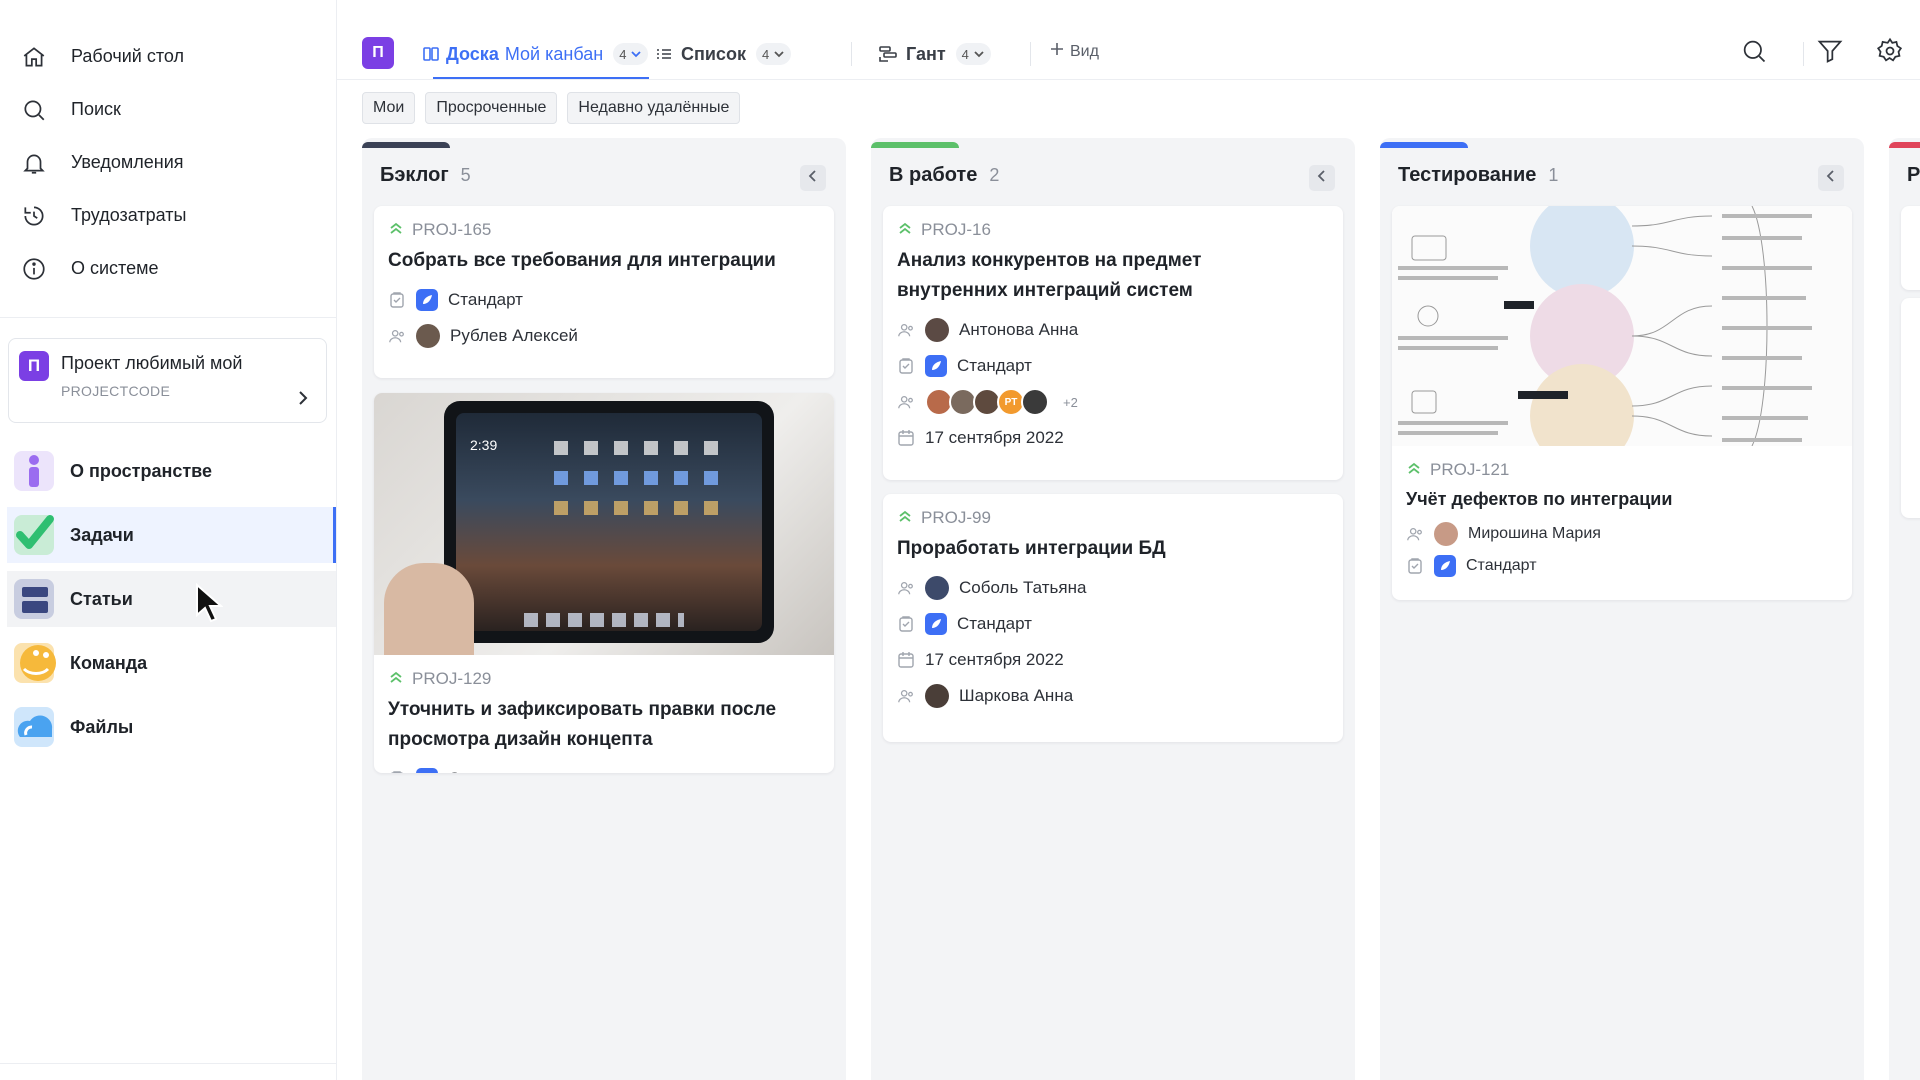  I want to click on tab-board: Доска Мой канбан 4, so click(535, 54).